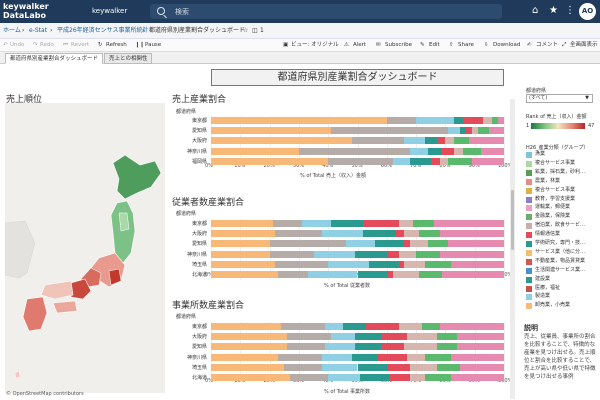  What do you see at coordinates (553, 11) in the screenshot?
I see `favorite-star-icon: ★` at bounding box center [553, 11].